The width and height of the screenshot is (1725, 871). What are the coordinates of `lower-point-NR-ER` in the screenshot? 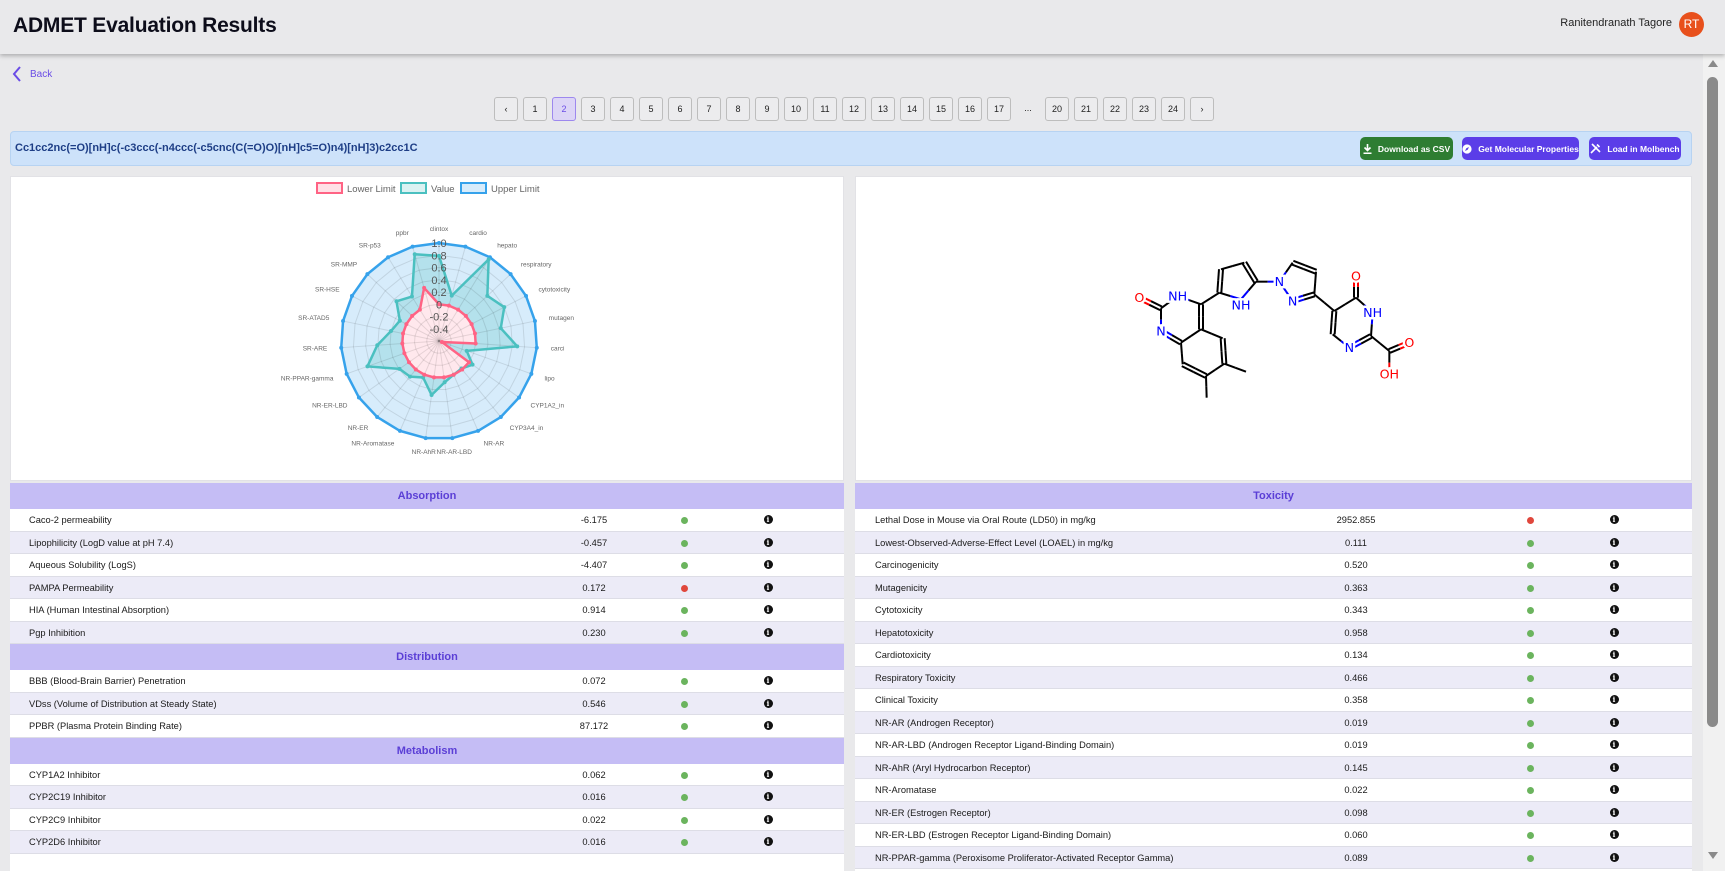 It's located at (415, 369).